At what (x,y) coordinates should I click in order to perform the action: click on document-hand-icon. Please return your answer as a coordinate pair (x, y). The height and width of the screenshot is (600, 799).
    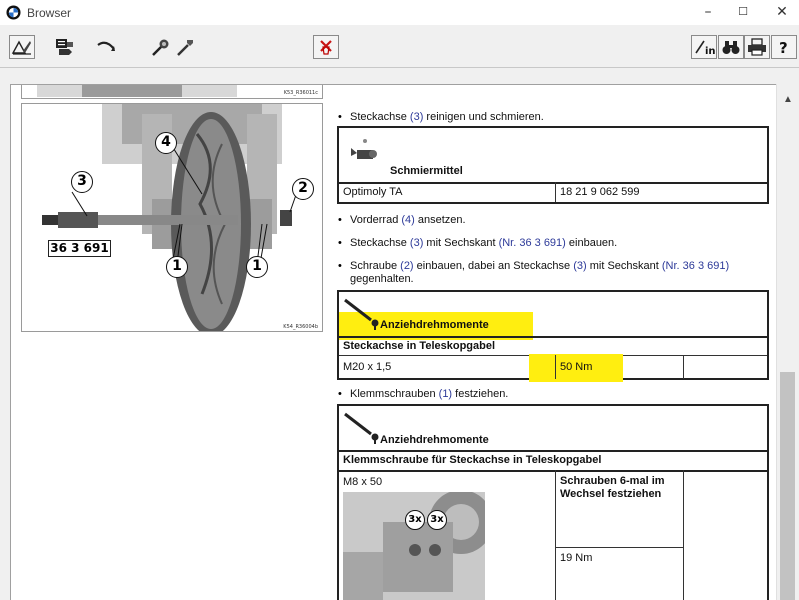
    Looking at the image, I should click on (64, 47).